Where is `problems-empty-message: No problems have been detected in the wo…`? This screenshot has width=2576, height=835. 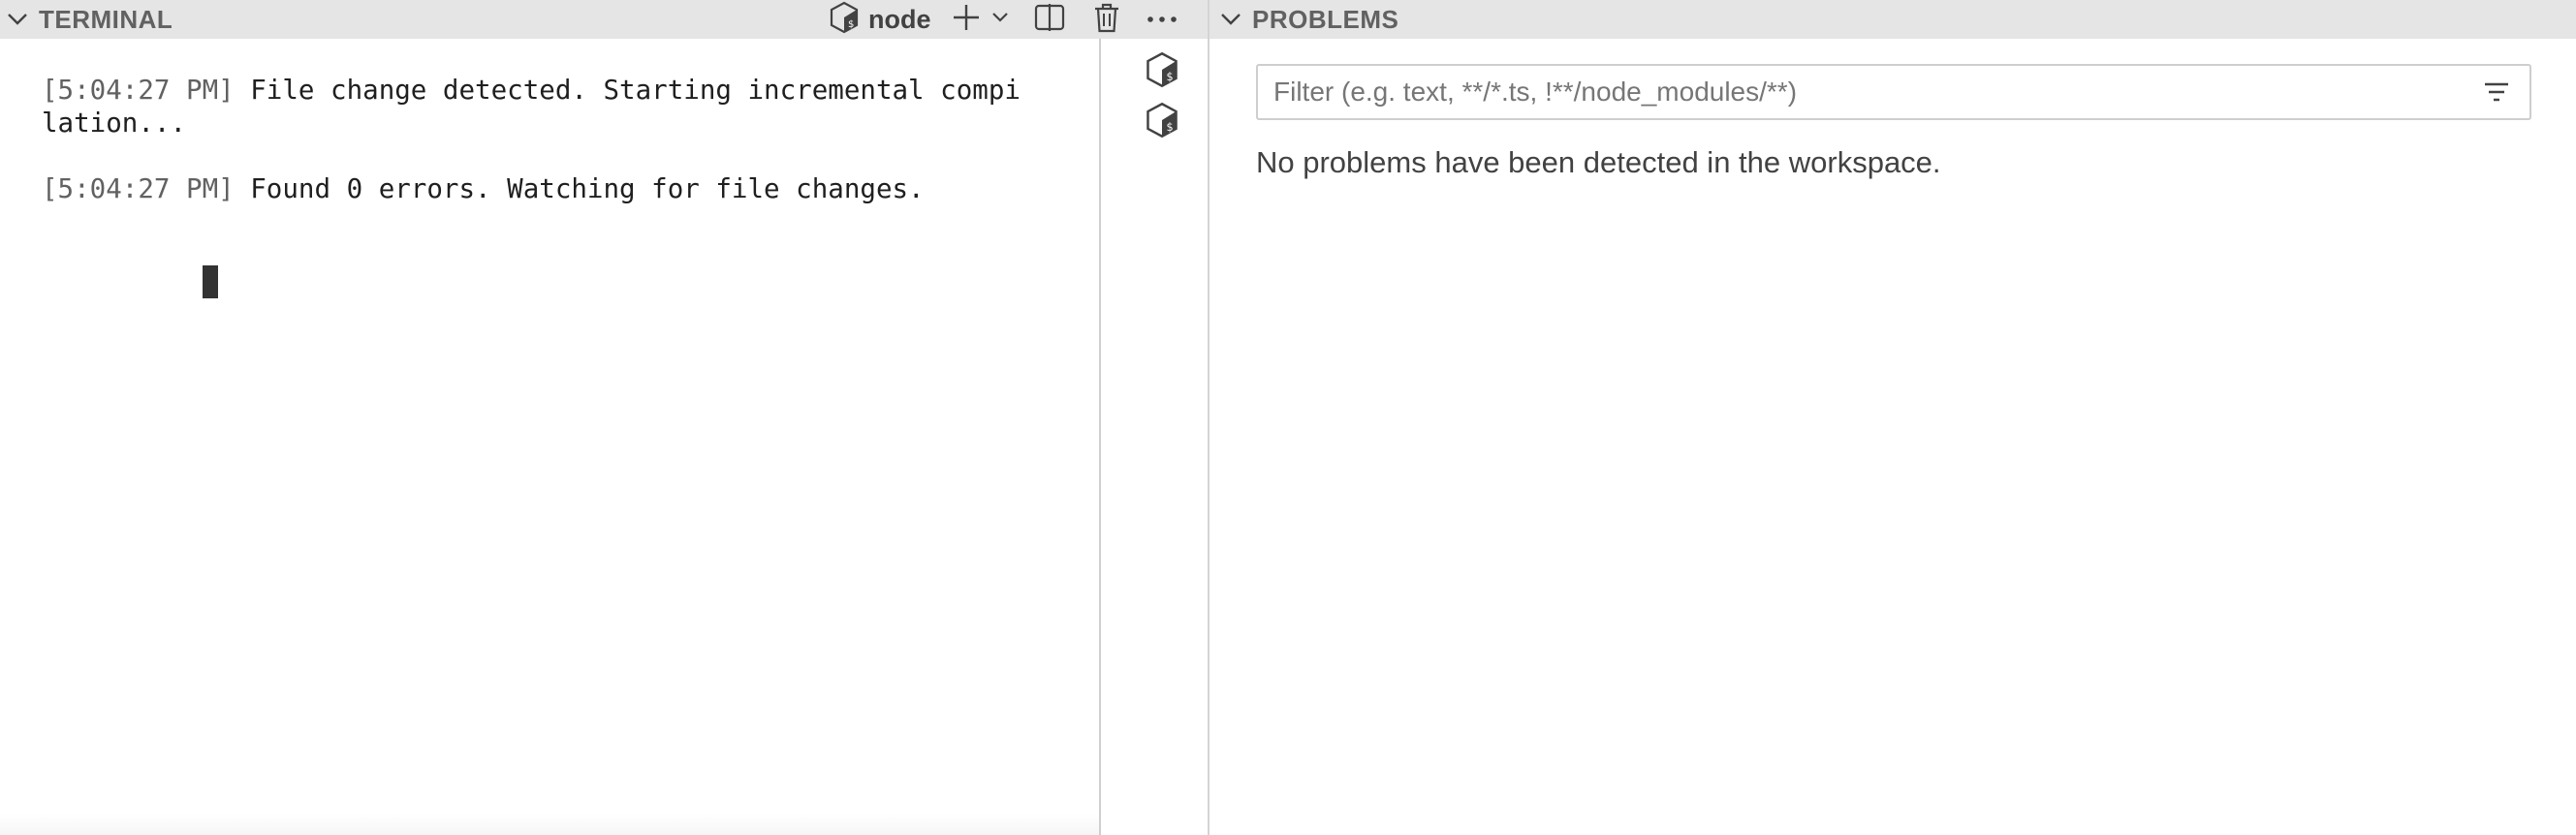 problems-empty-message: No problems have been detected in the wo… is located at coordinates (1598, 162).